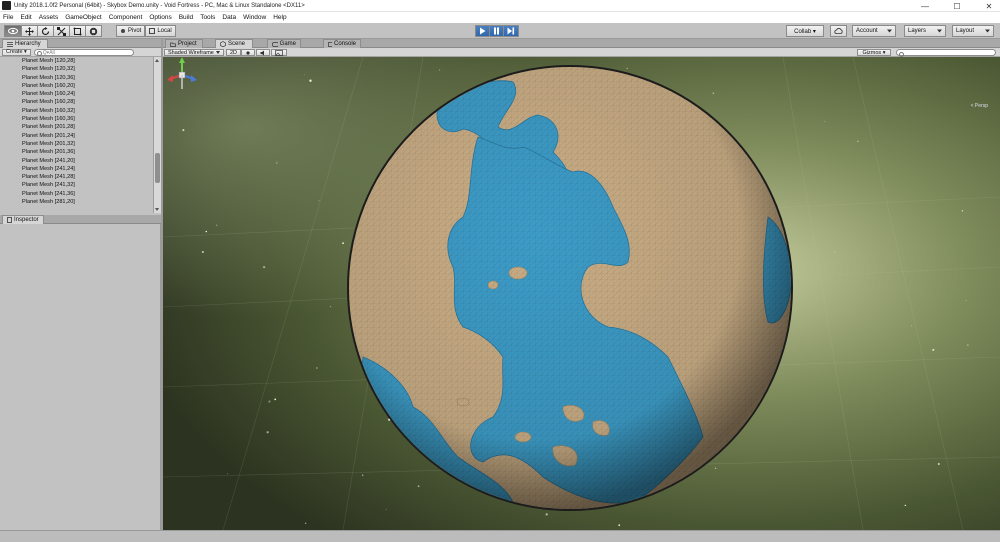 The image size is (1000, 542). What do you see at coordinates (482, 31) in the screenshot?
I see `play-button` at bounding box center [482, 31].